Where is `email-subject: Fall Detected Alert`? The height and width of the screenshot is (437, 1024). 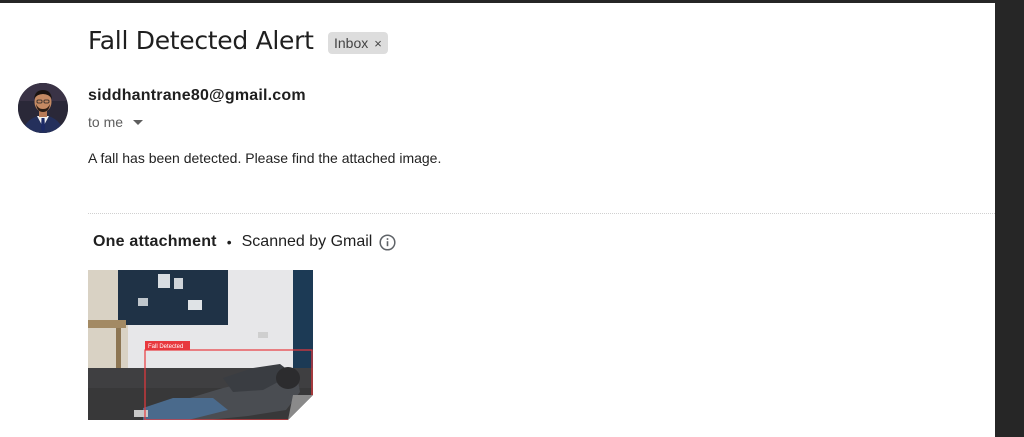
email-subject: Fall Detected Alert is located at coordinates (201, 40).